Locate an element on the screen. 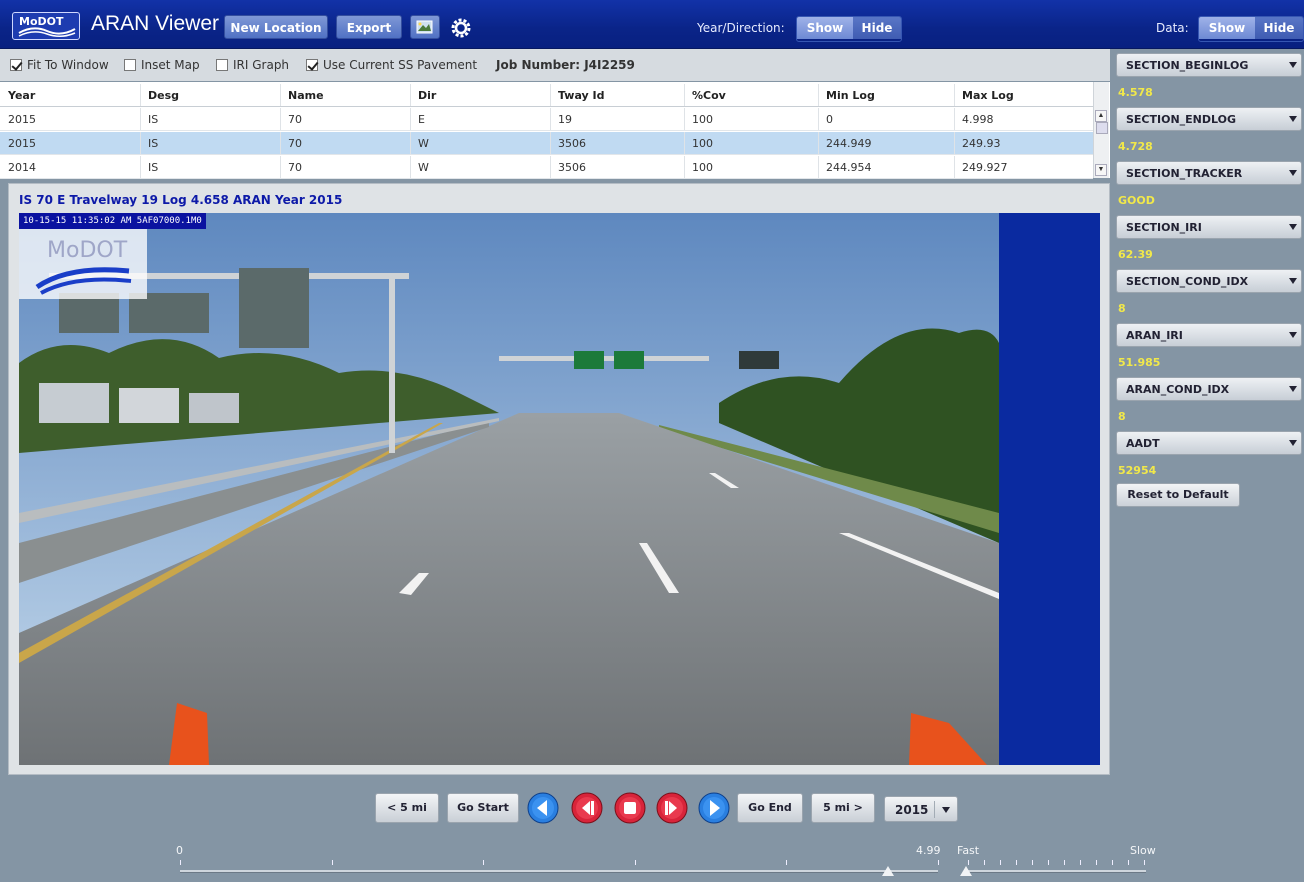 The image size is (1304, 882). use-current-ss-pavement-checkbox: Use Current SS Pavement is located at coordinates (391, 65).